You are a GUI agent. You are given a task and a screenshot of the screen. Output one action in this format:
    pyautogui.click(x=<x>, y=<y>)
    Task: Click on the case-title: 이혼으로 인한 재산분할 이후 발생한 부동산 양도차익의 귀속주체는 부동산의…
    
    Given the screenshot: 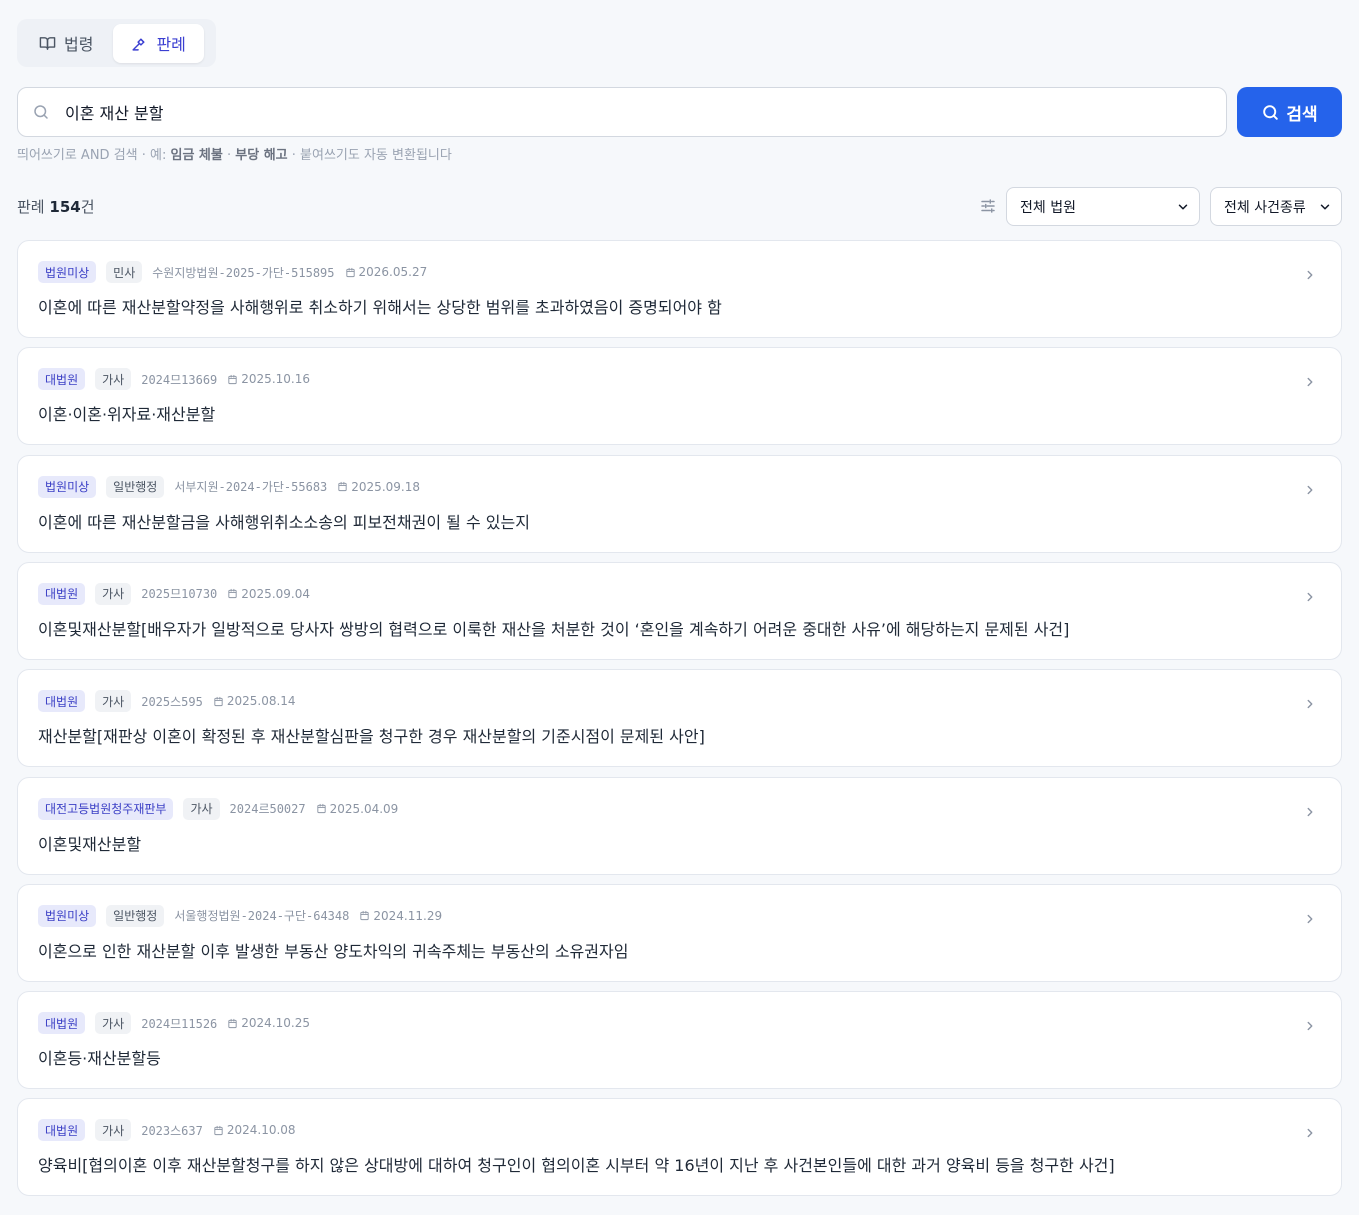 What is the action you would take?
    pyautogui.click(x=333, y=951)
    